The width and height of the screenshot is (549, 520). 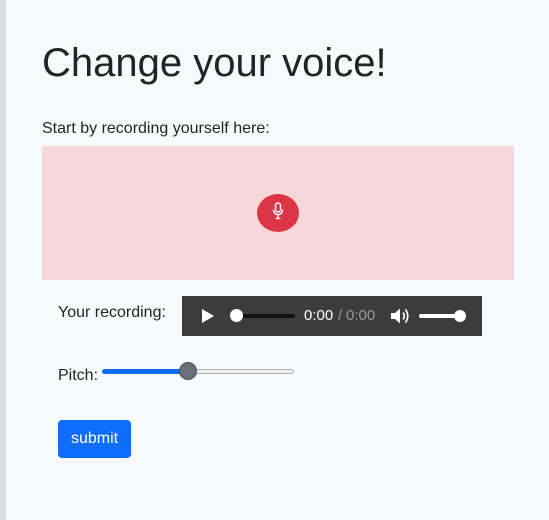 What do you see at coordinates (460, 316) in the screenshot?
I see `volume-handle` at bounding box center [460, 316].